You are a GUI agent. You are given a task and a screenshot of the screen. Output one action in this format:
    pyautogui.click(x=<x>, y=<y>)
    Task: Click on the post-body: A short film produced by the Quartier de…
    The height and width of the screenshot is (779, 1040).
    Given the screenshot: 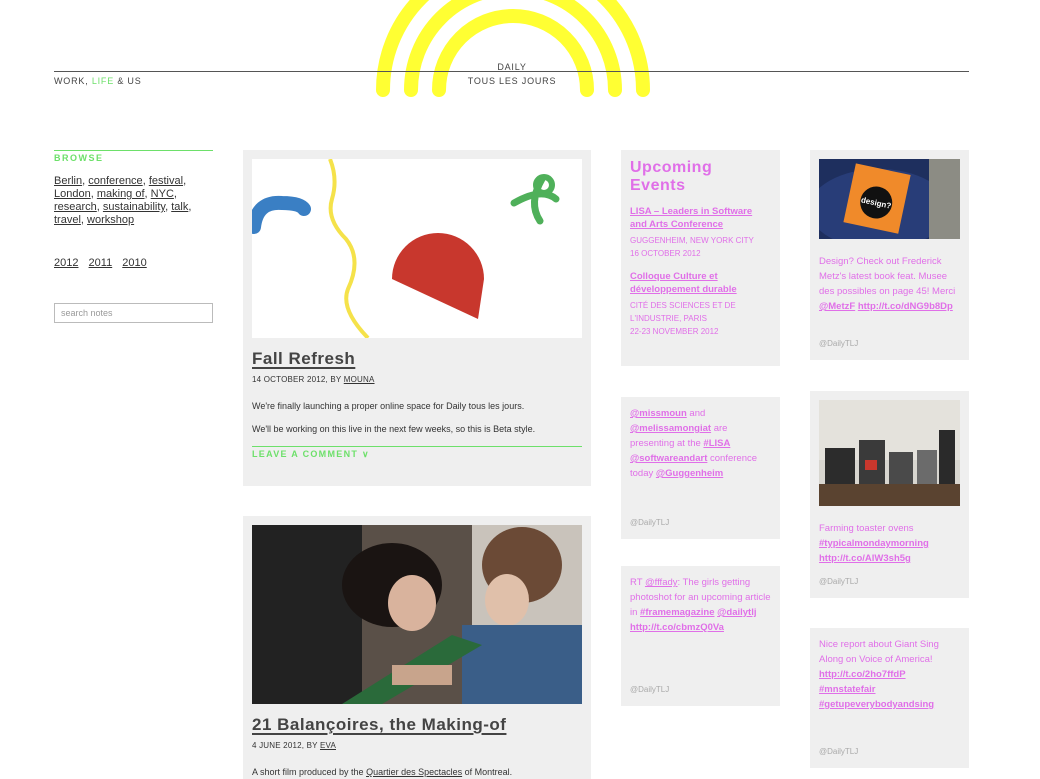 What is the action you would take?
    pyautogui.click(x=382, y=772)
    